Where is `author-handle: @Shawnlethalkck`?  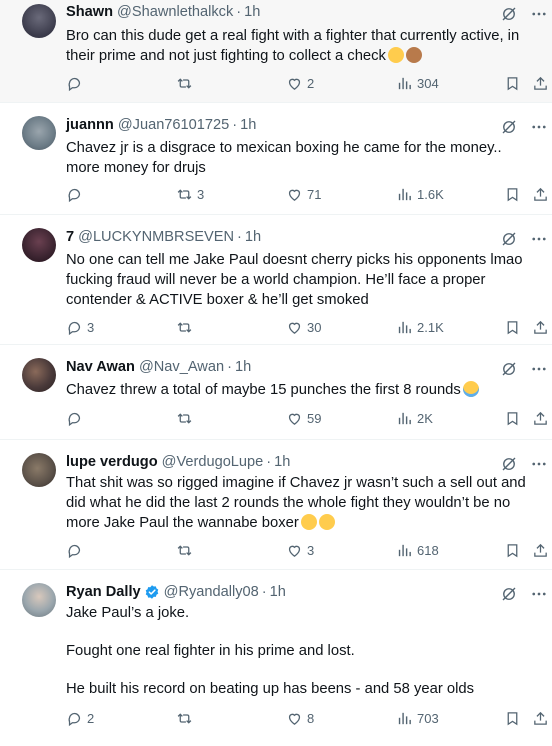 author-handle: @Shawnlethalkck is located at coordinates (175, 12).